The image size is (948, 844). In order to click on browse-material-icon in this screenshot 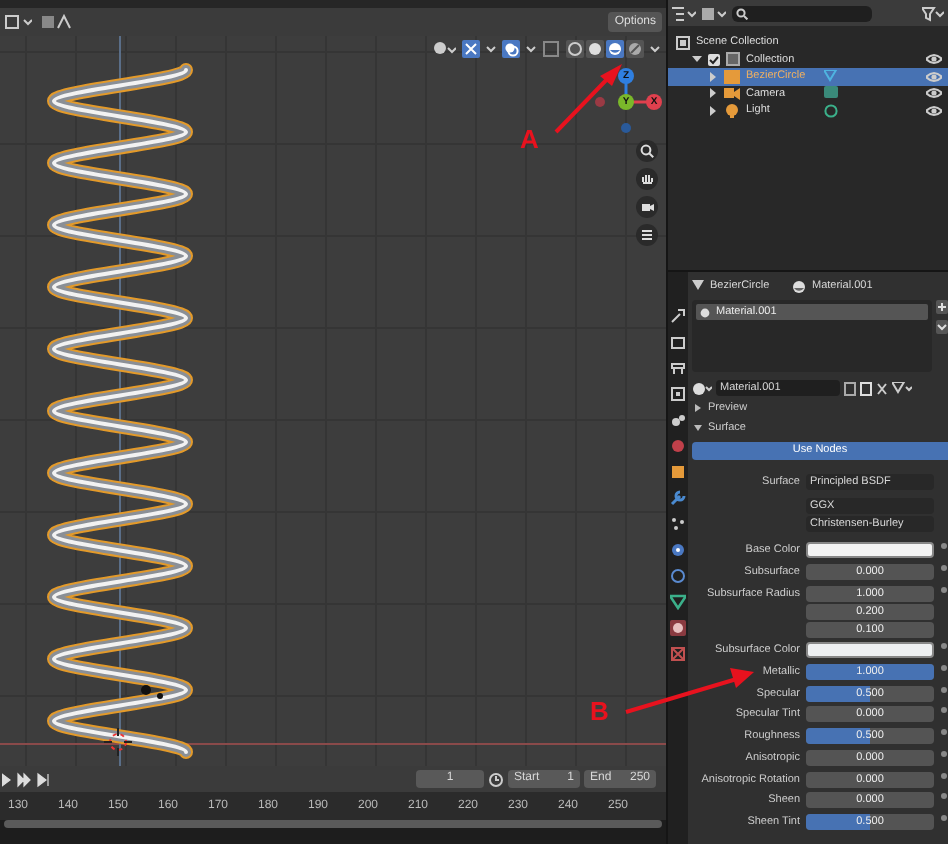, I will do `click(702, 388)`.